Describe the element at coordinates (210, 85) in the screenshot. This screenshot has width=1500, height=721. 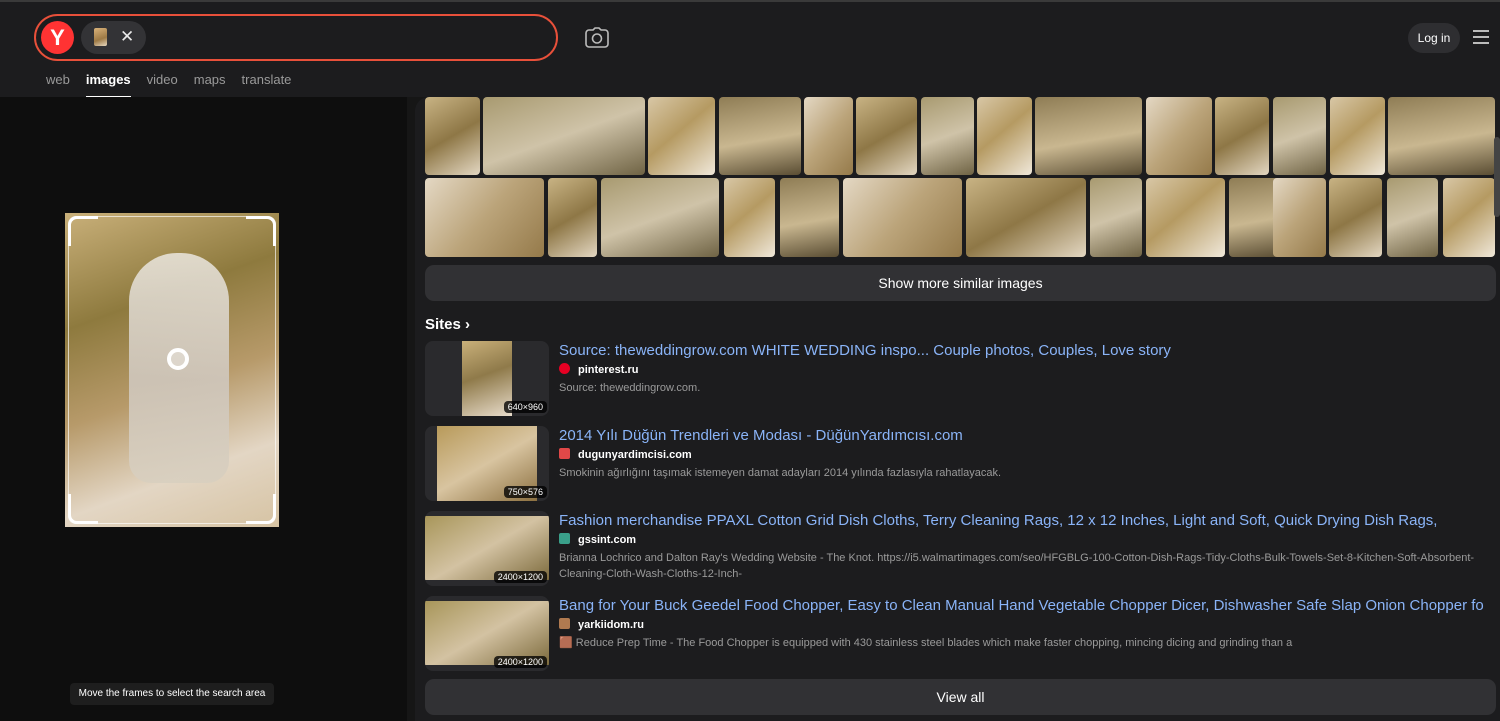
I see `tab-maps: maps` at that location.